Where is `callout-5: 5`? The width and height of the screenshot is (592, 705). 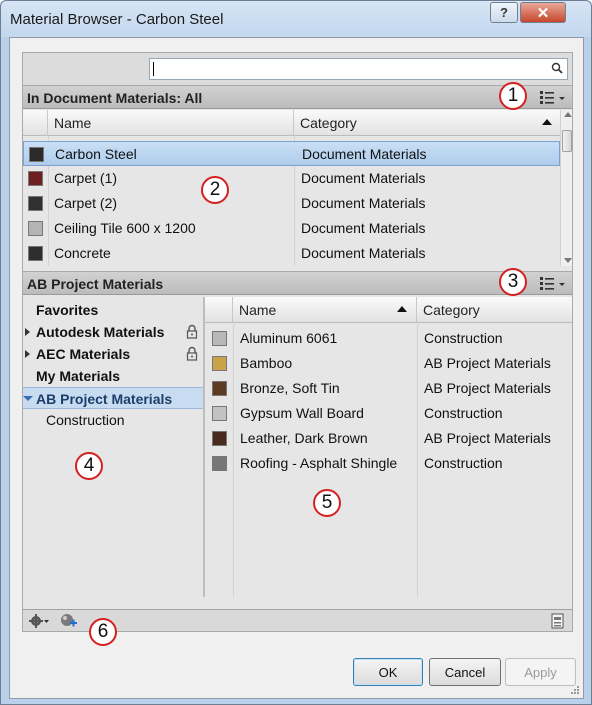 callout-5: 5 is located at coordinates (327, 503).